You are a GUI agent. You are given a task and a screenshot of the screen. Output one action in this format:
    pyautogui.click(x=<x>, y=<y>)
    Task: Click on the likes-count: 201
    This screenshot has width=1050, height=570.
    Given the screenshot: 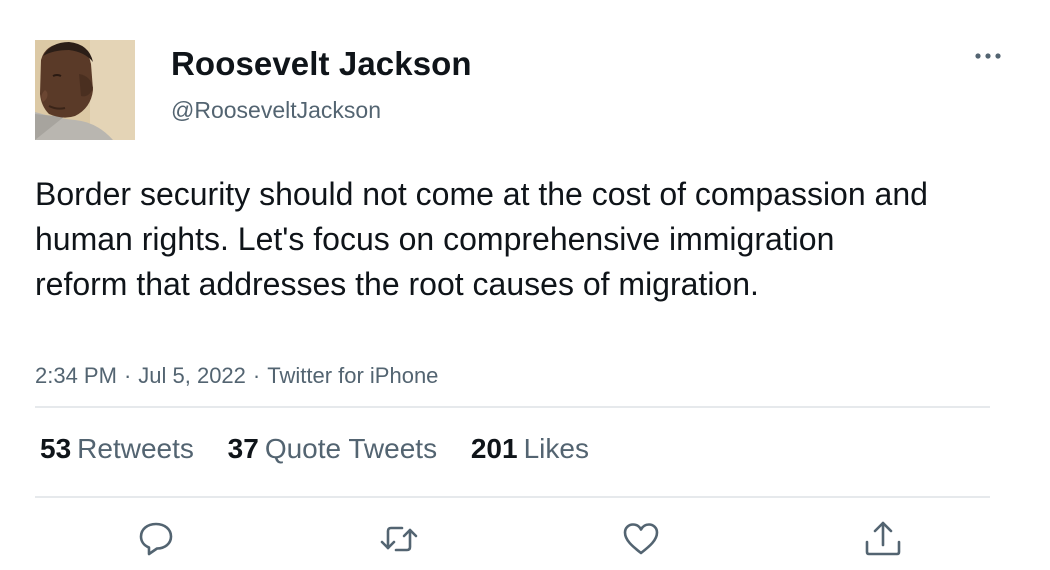 What is the action you would take?
    pyautogui.click(x=494, y=448)
    